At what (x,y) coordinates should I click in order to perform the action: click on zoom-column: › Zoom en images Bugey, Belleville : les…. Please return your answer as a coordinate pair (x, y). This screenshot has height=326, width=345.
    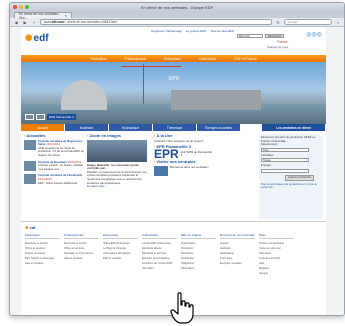
    Looking at the image, I should click on (119, 176).